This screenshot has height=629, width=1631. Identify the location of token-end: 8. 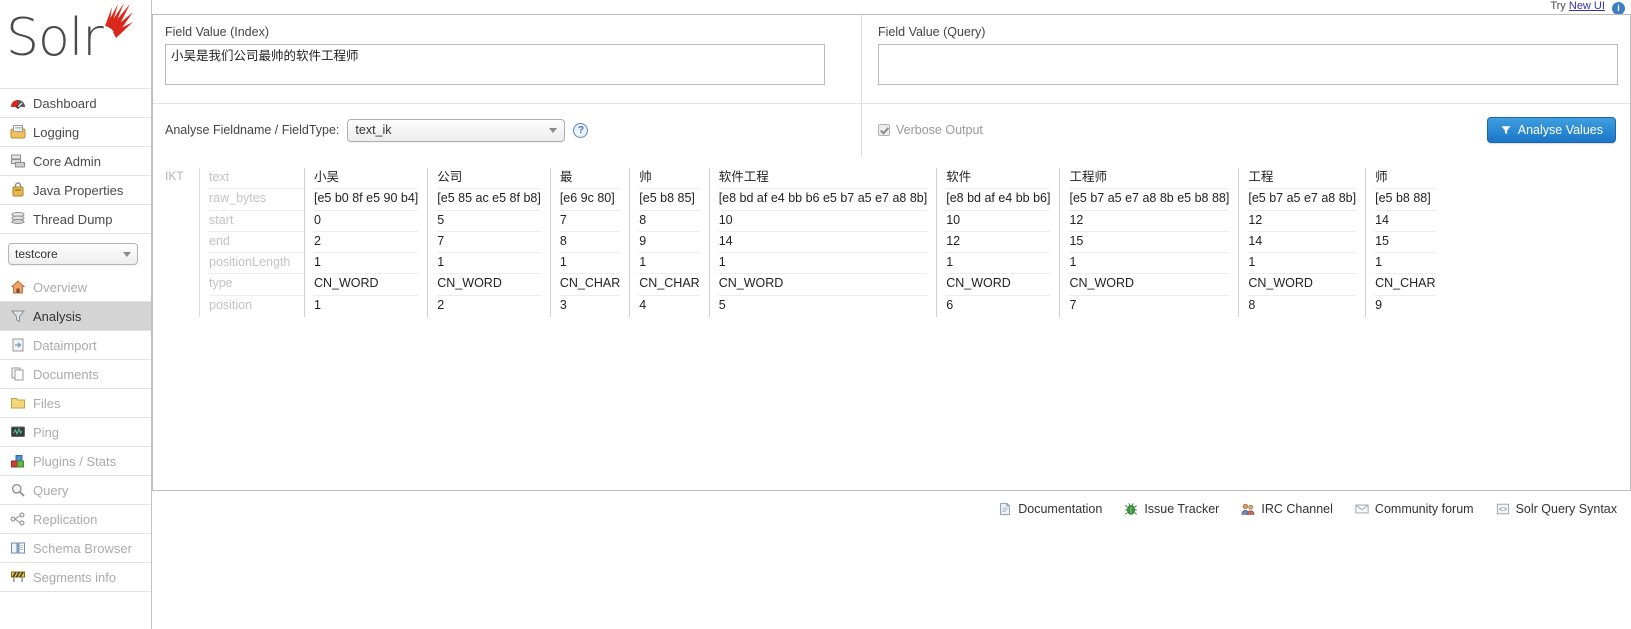
(590, 243).